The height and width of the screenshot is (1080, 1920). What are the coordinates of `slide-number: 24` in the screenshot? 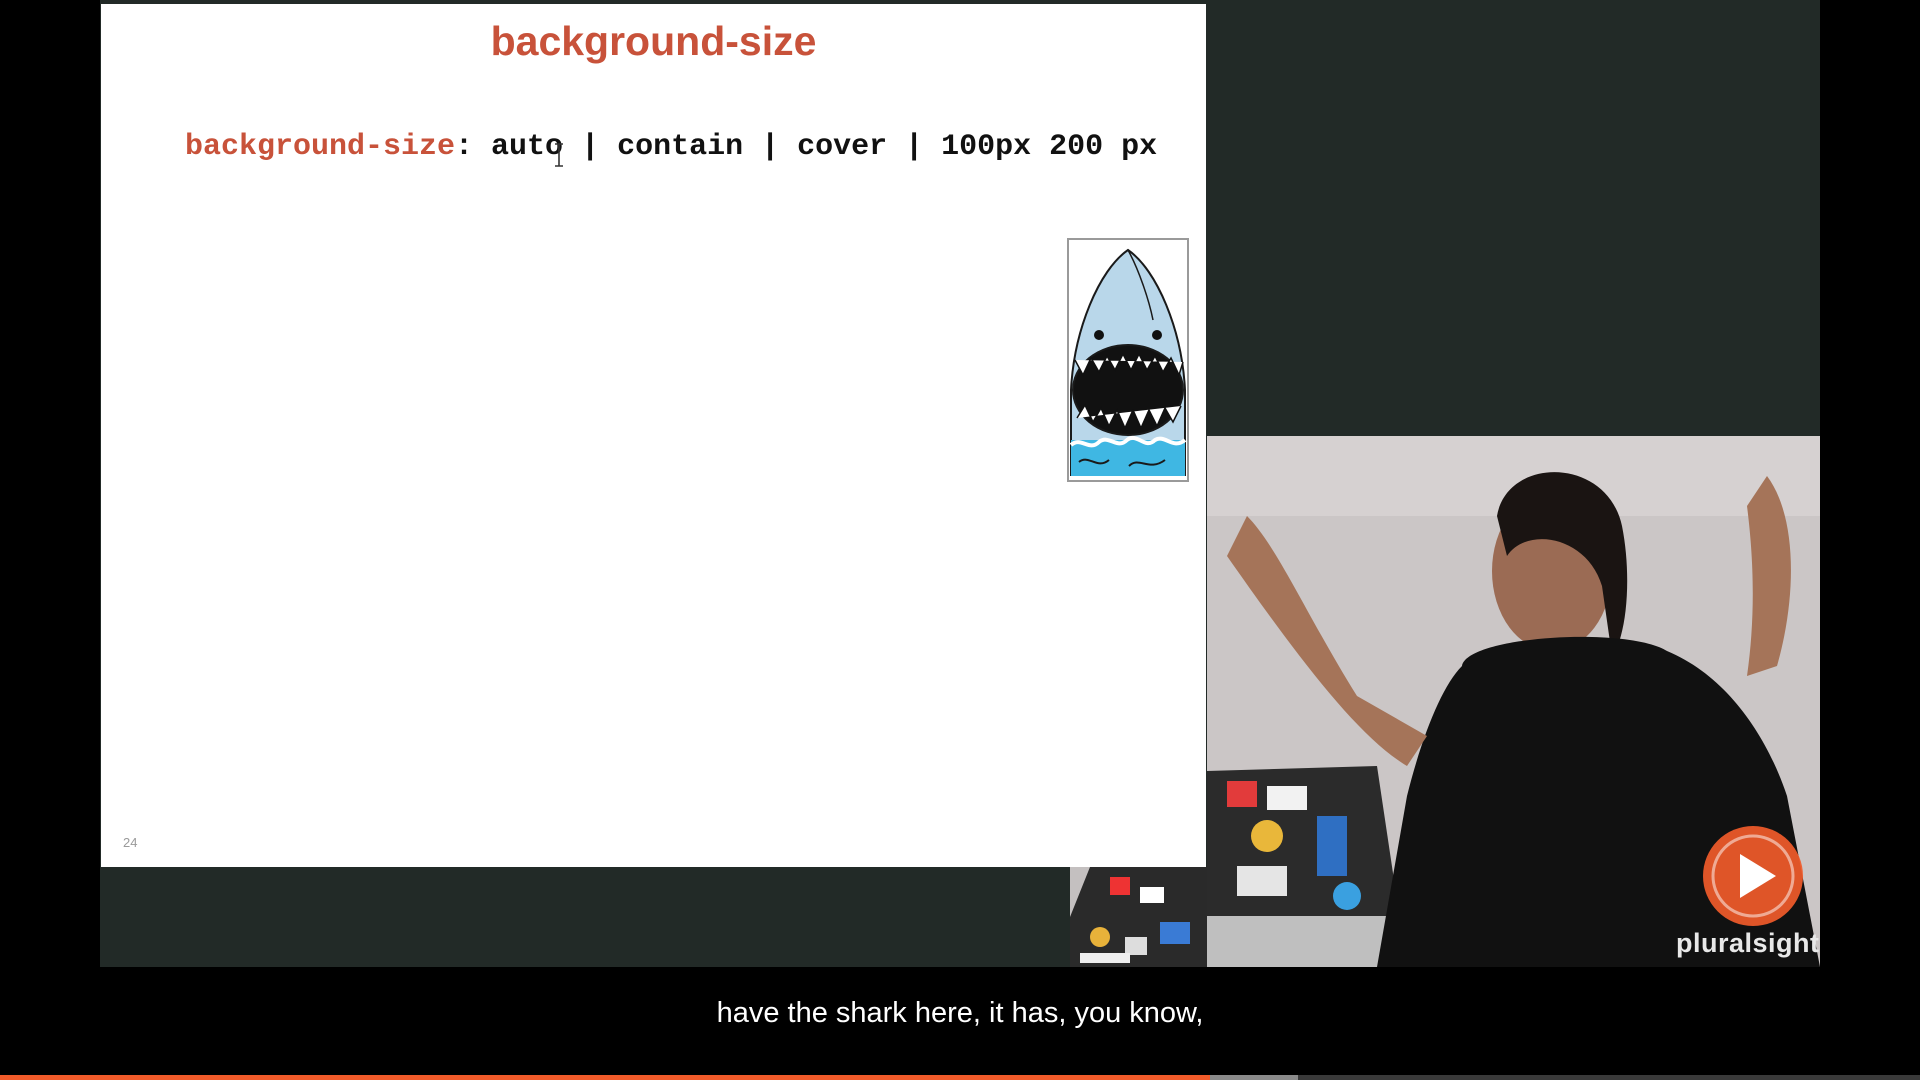 It's located at (130, 842).